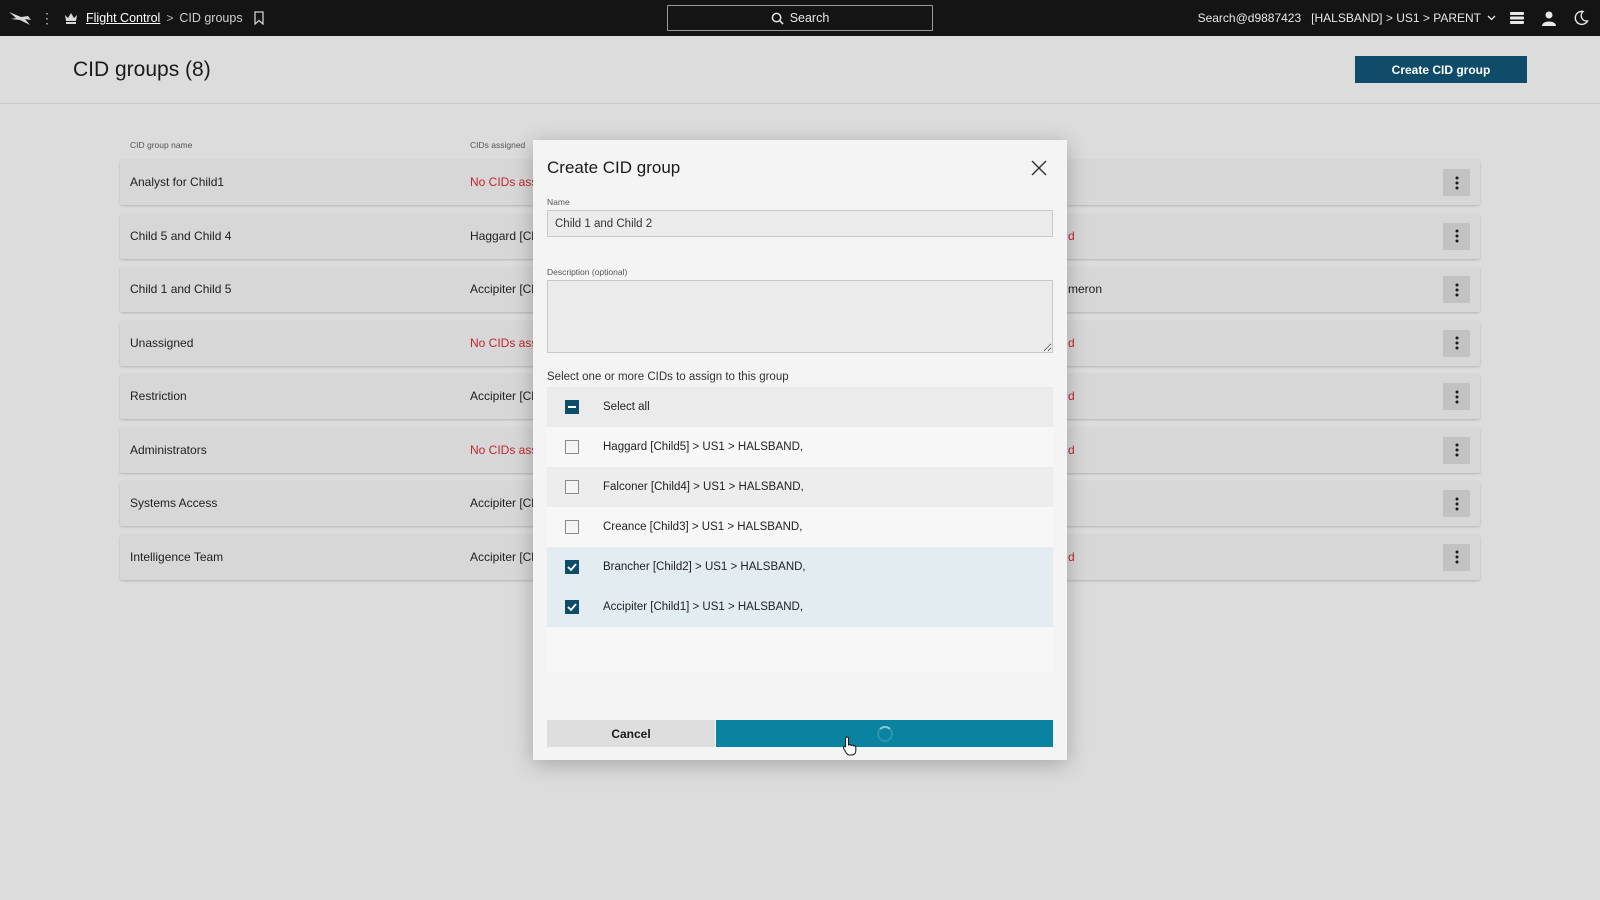  Describe the element at coordinates (162, 342) in the screenshot. I see `group-name-cell: Unassigned` at that location.